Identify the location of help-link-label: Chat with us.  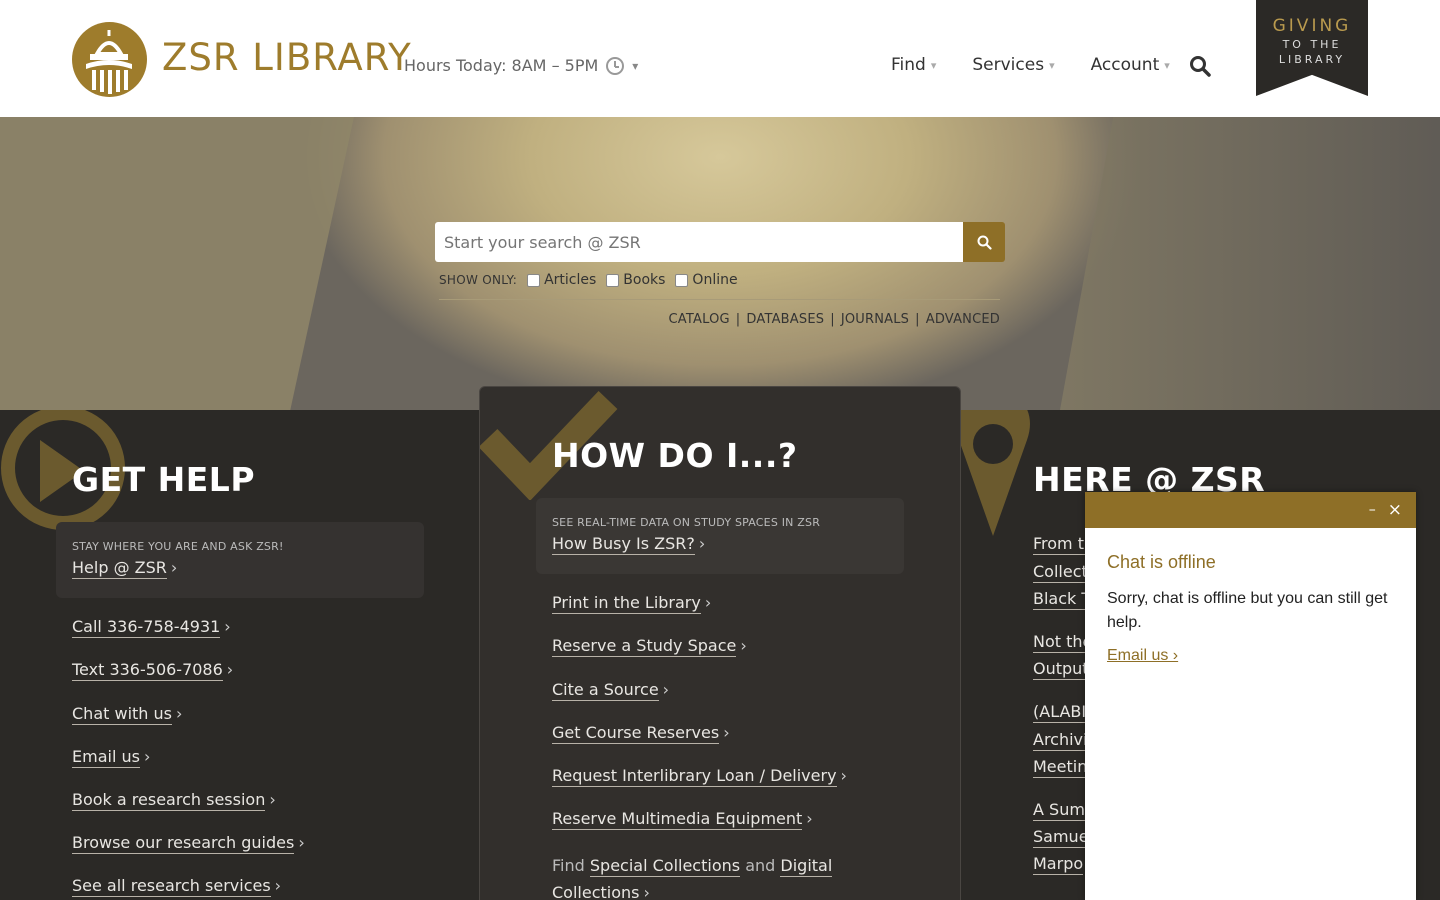
(122, 714).